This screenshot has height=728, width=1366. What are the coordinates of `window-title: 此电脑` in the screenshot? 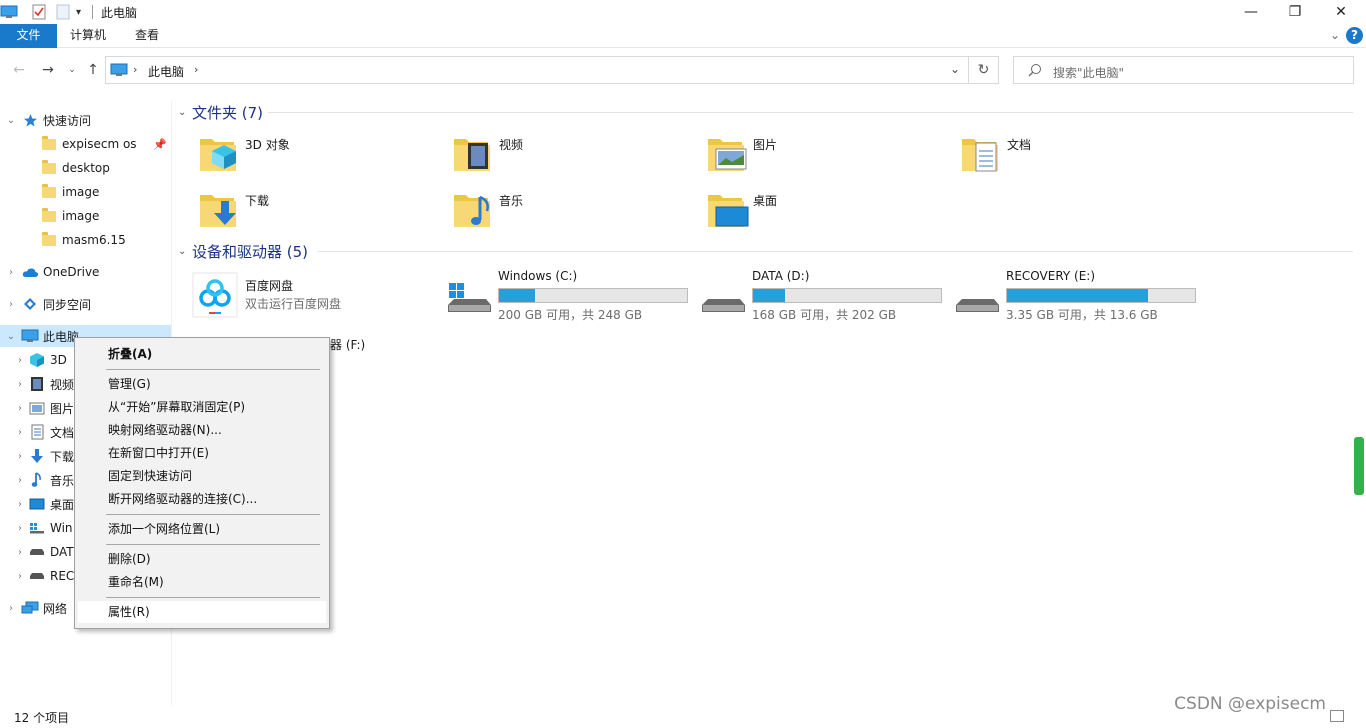 It's located at (119, 13).